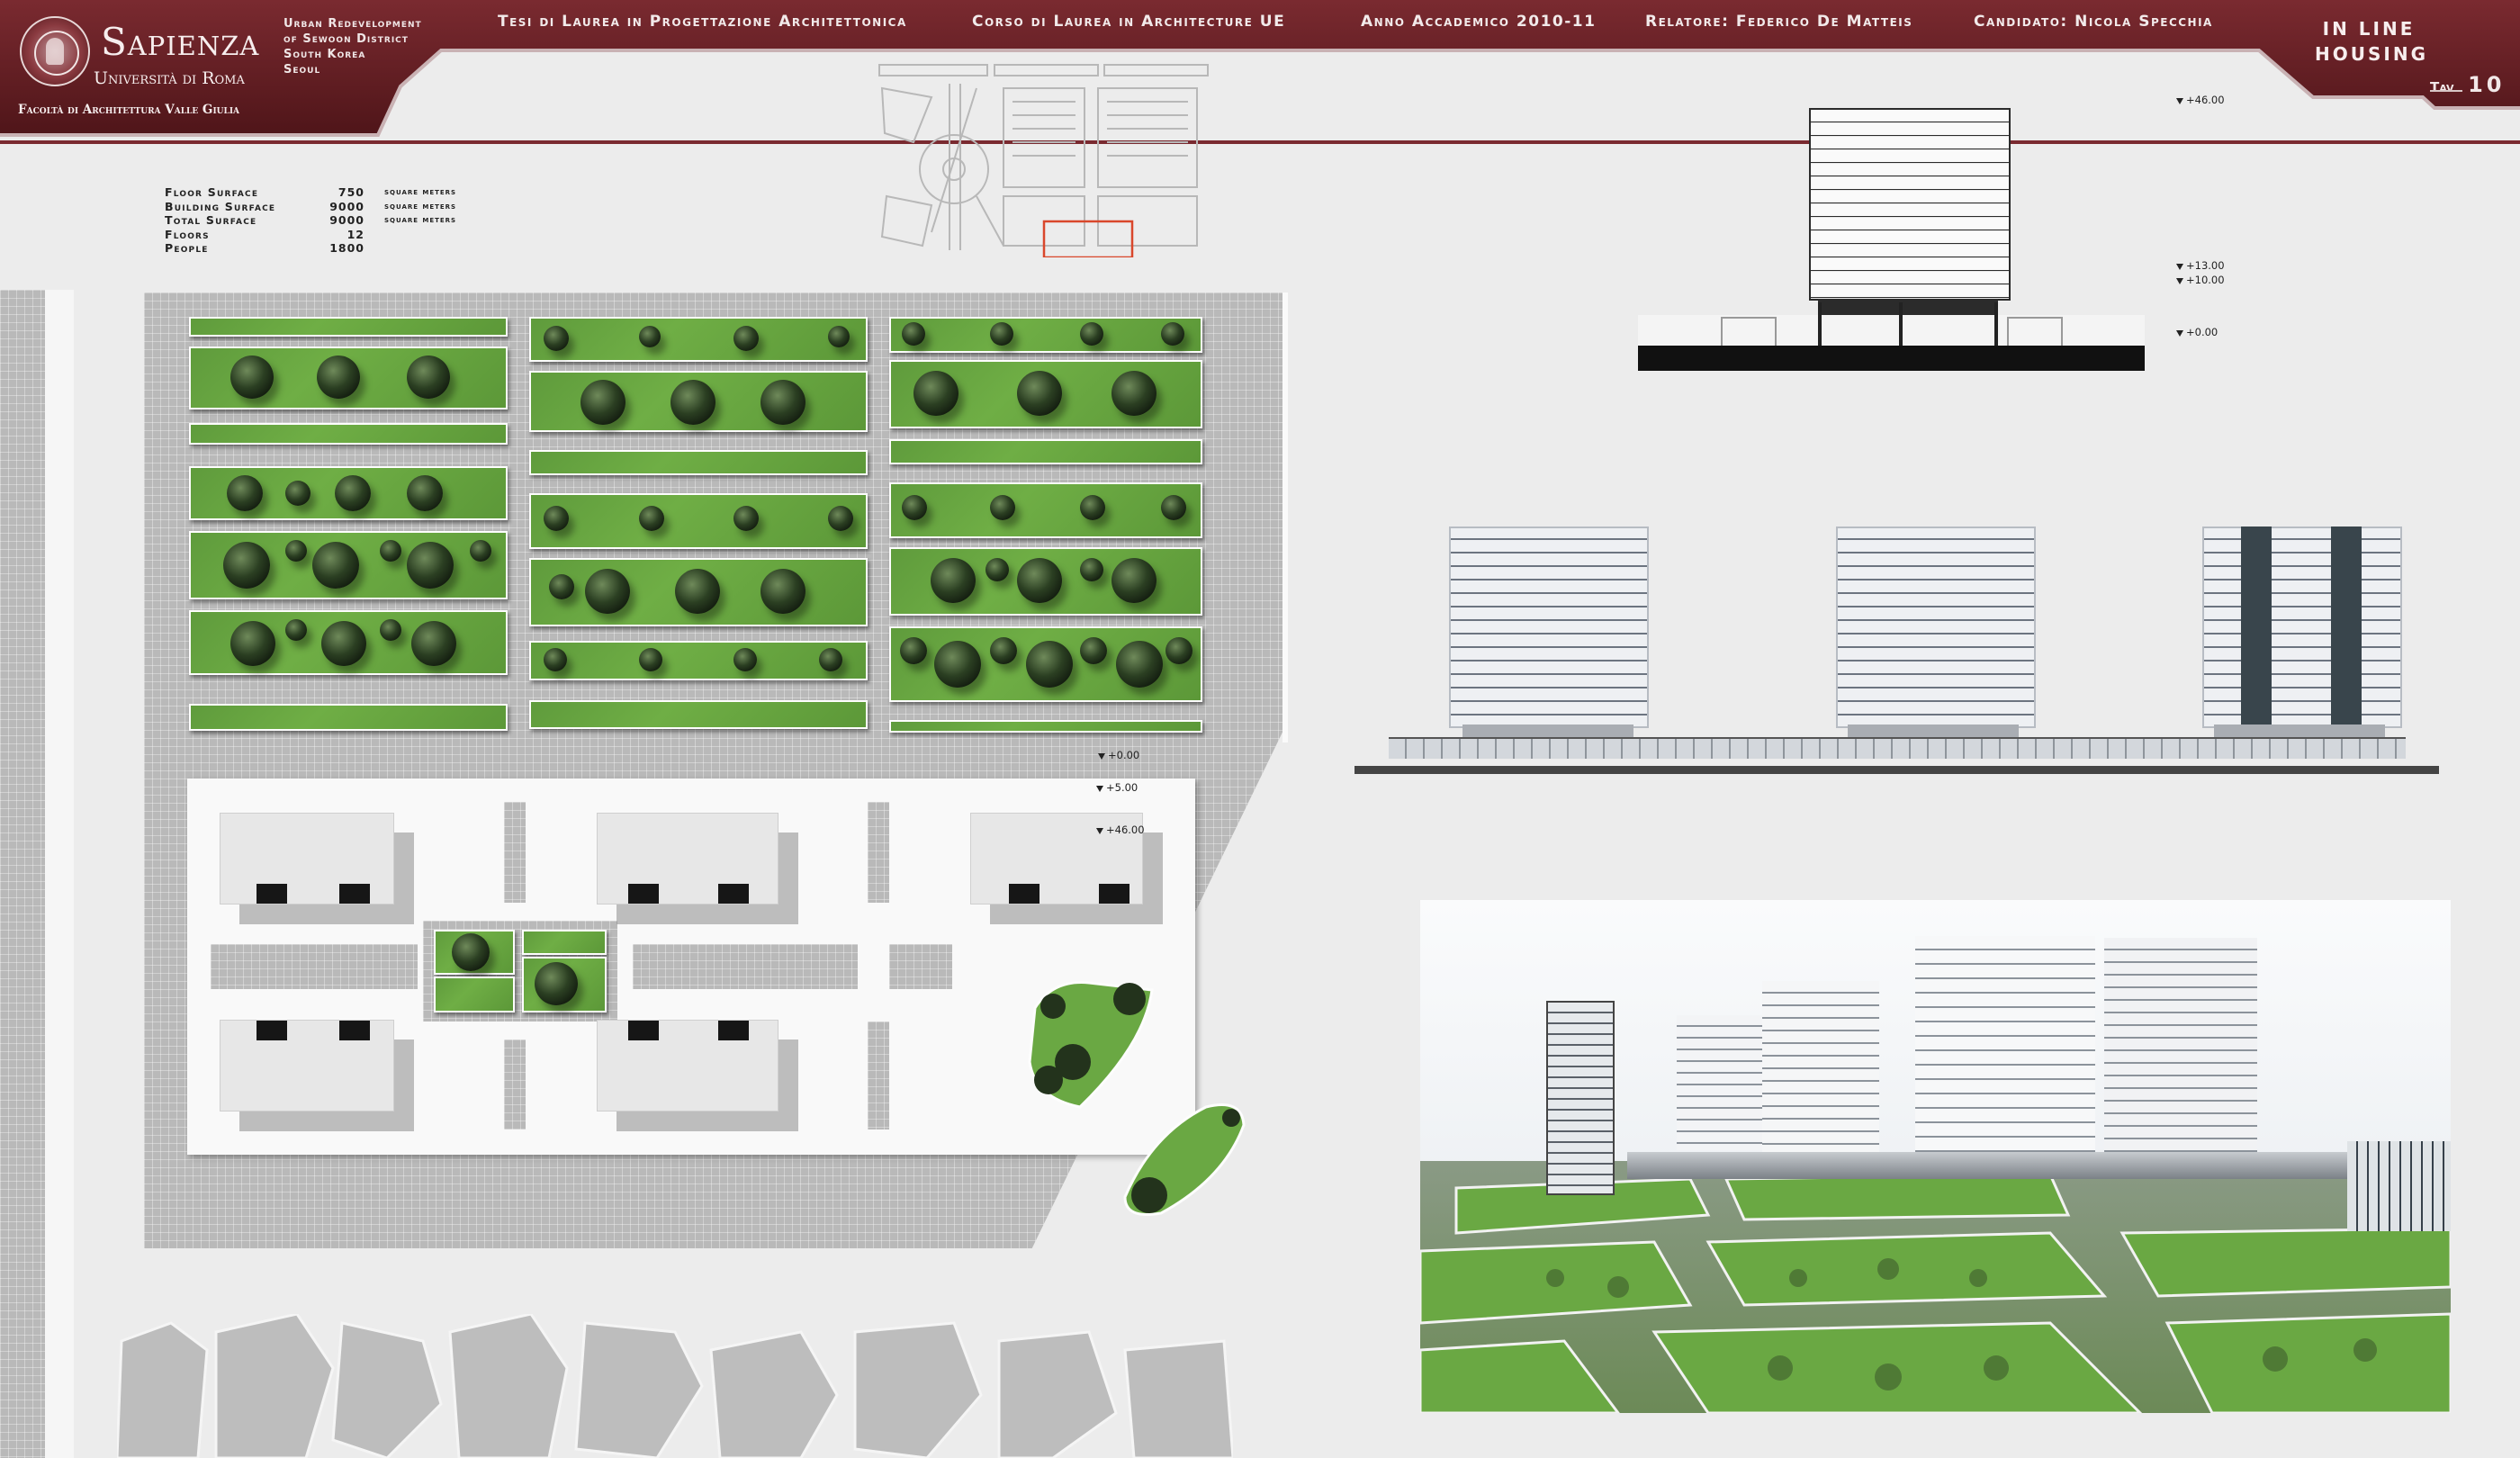 This screenshot has width=2520, height=1458. I want to click on stats-row: Total Surface 9000 square meters, so click(311, 220).